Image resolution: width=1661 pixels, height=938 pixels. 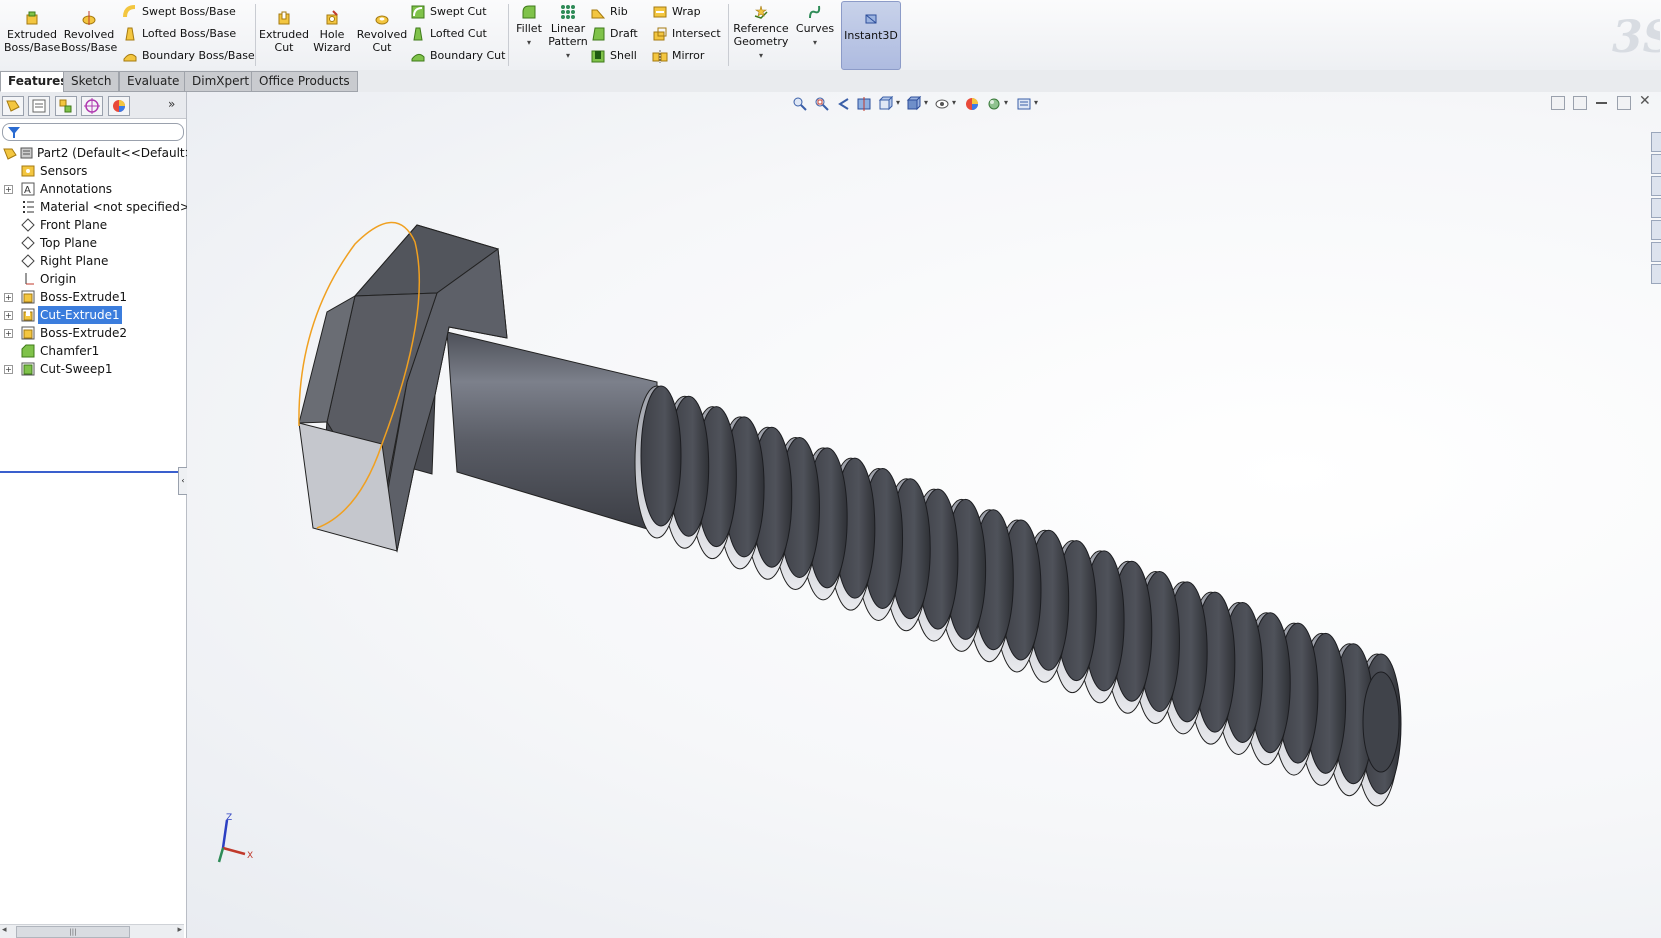 What do you see at coordinates (284, 18) in the screenshot?
I see `extruded-cut-icon` at bounding box center [284, 18].